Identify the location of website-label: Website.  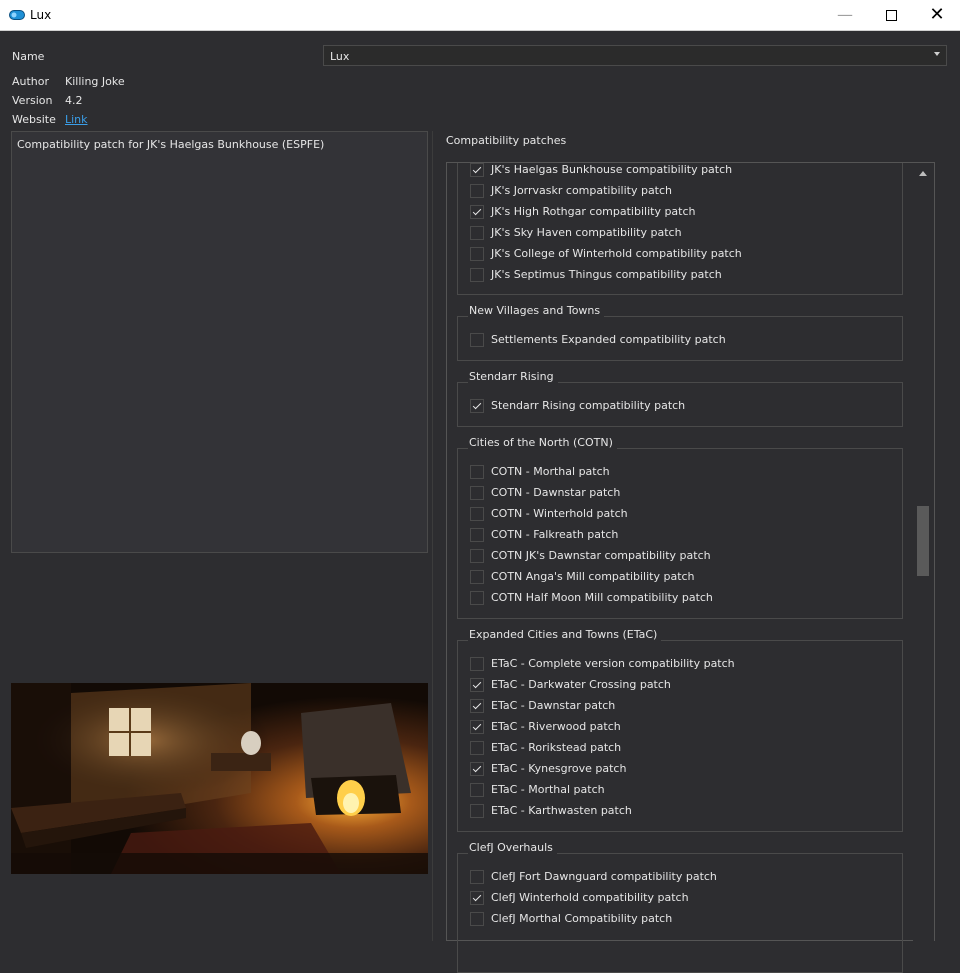
(34, 119).